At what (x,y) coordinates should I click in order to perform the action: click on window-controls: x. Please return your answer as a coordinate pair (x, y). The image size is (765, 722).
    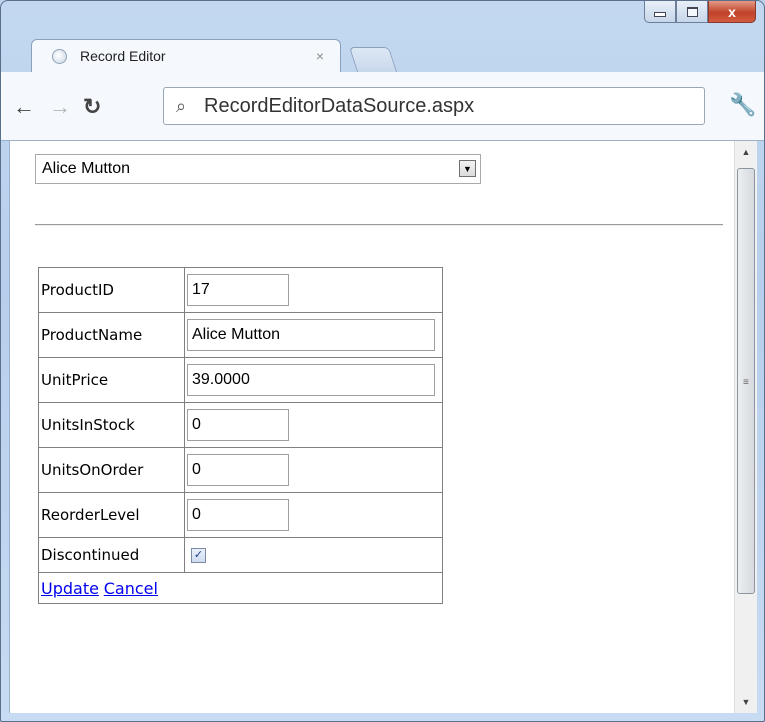
    Looking at the image, I should click on (700, 13).